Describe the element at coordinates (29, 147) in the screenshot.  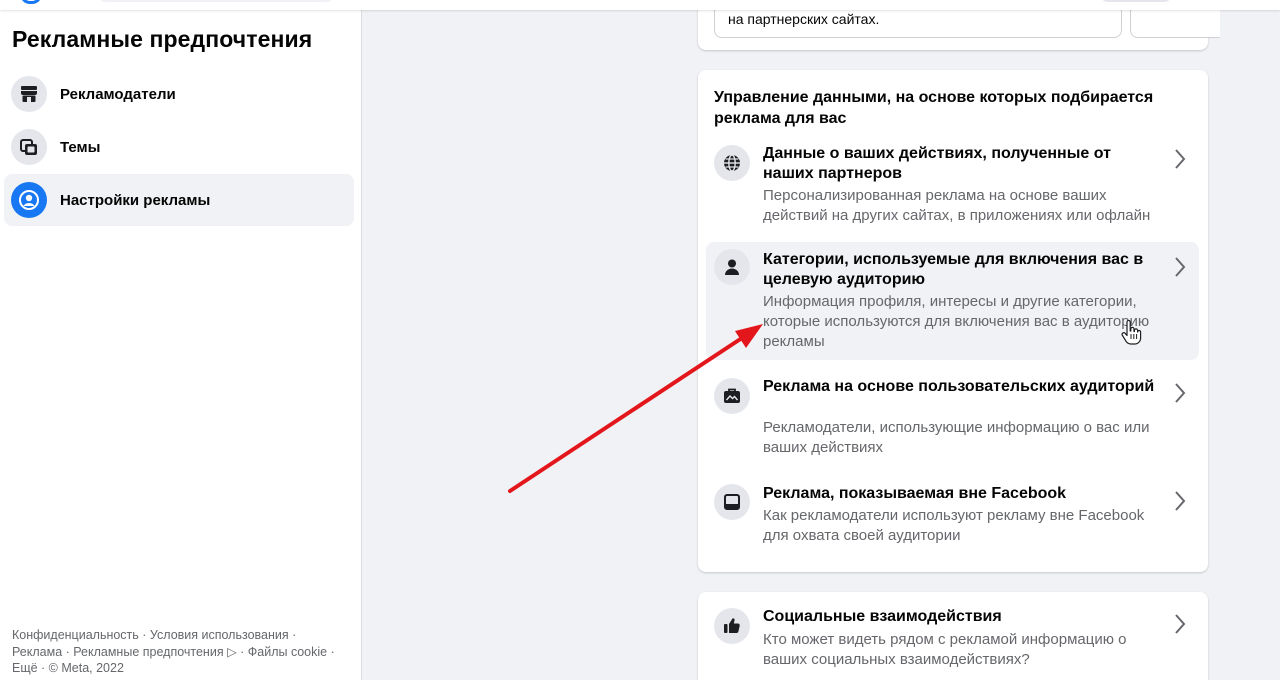
I see `topics-icon` at that location.